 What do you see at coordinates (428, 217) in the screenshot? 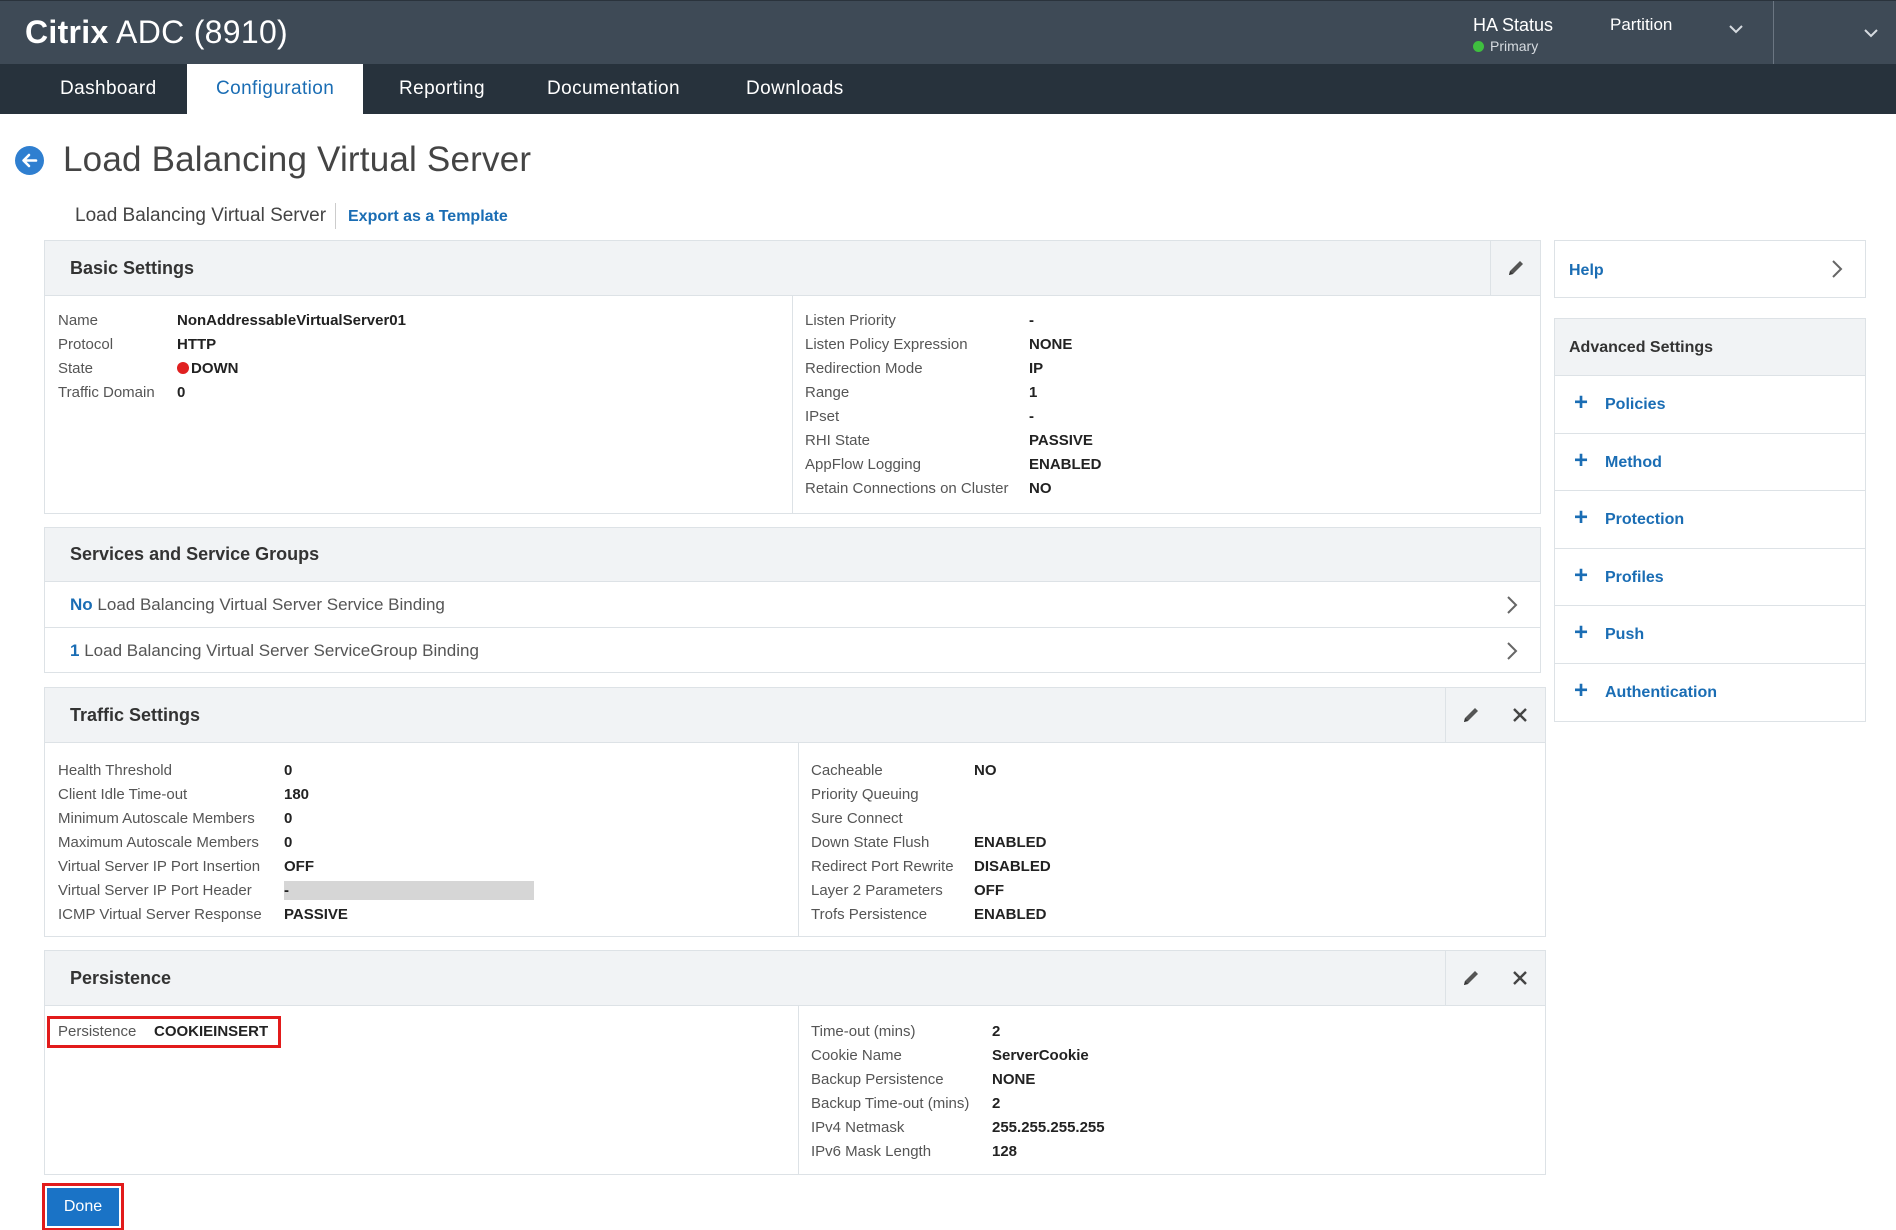
I see `export-template-link: Export as a Template` at bounding box center [428, 217].